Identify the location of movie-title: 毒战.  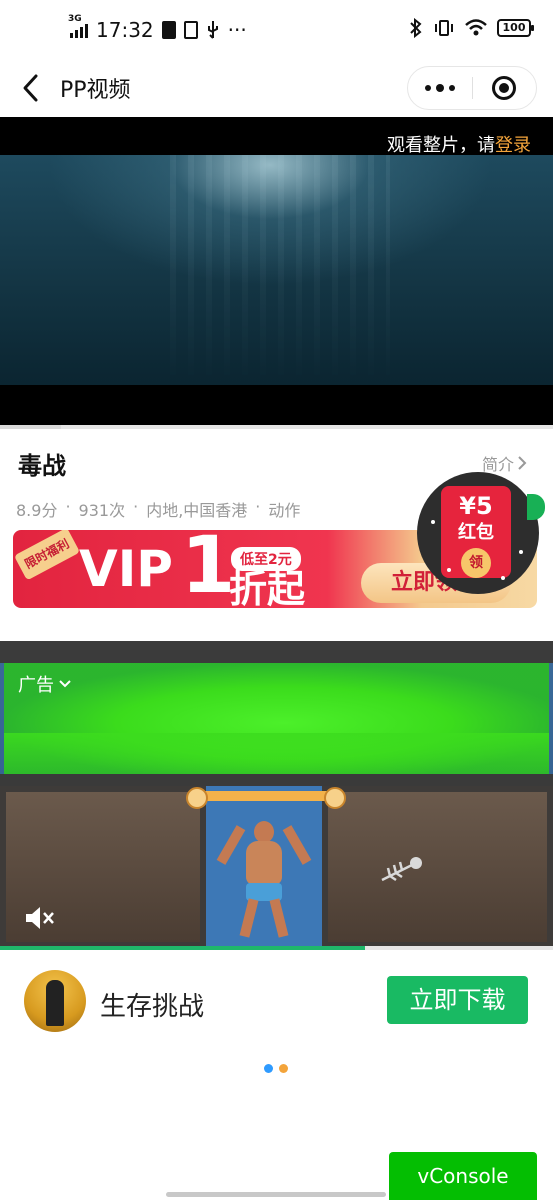
(42, 466).